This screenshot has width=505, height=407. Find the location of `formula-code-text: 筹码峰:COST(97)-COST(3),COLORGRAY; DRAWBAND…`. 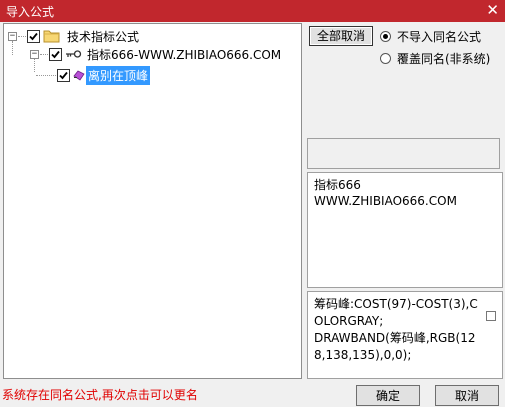

formula-code-text: 筹码峰:COST(97)-COST(3),COLORGRAY; DRAWBAND… is located at coordinates (396, 329).